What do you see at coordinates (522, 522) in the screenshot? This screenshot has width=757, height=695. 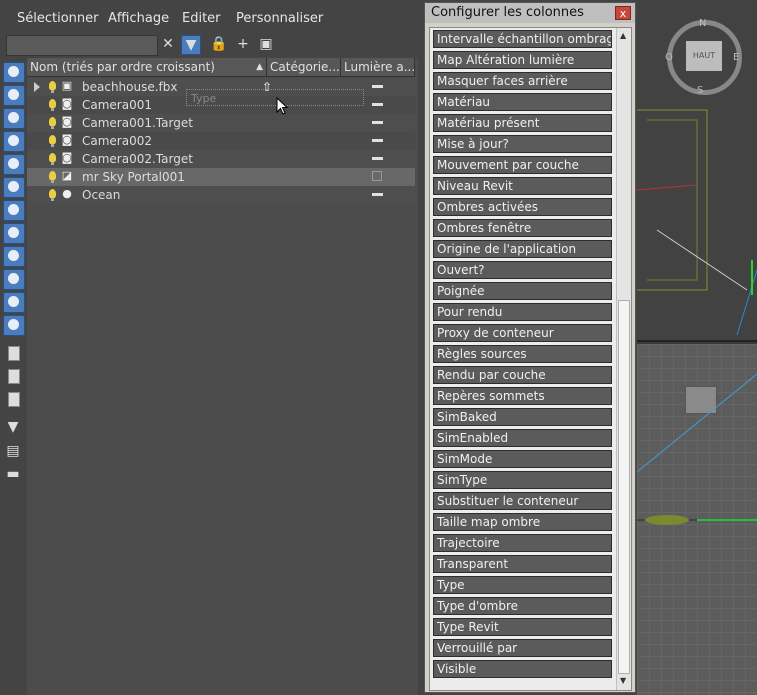 I see `column-list-item: Taille map ombre` at bounding box center [522, 522].